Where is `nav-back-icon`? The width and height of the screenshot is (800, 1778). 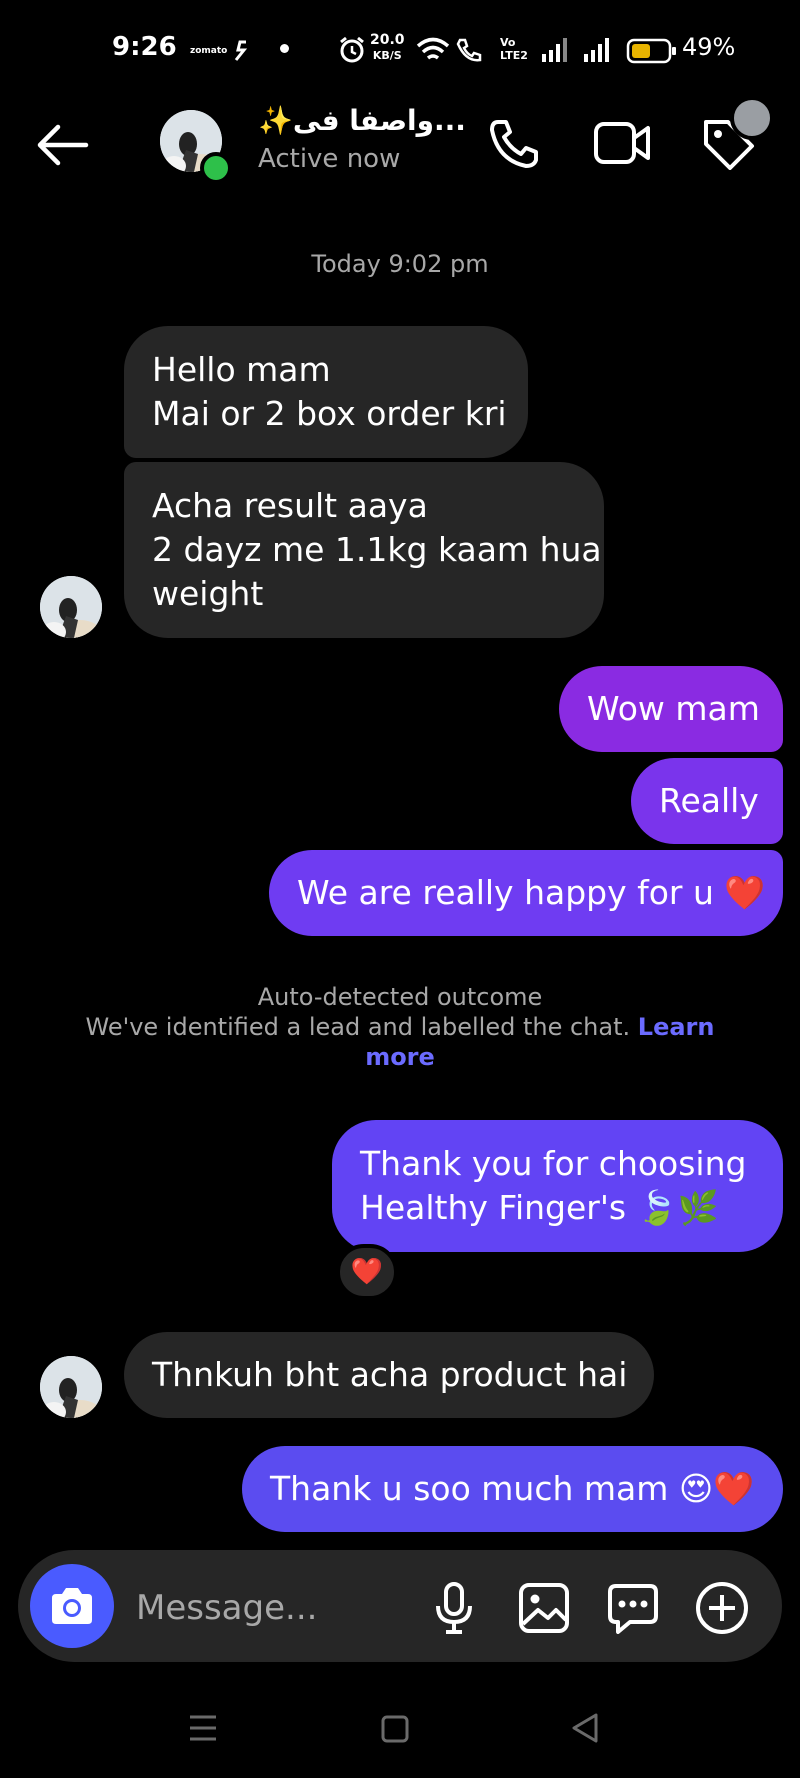
nav-back-icon is located at coordinates (585, 1728).